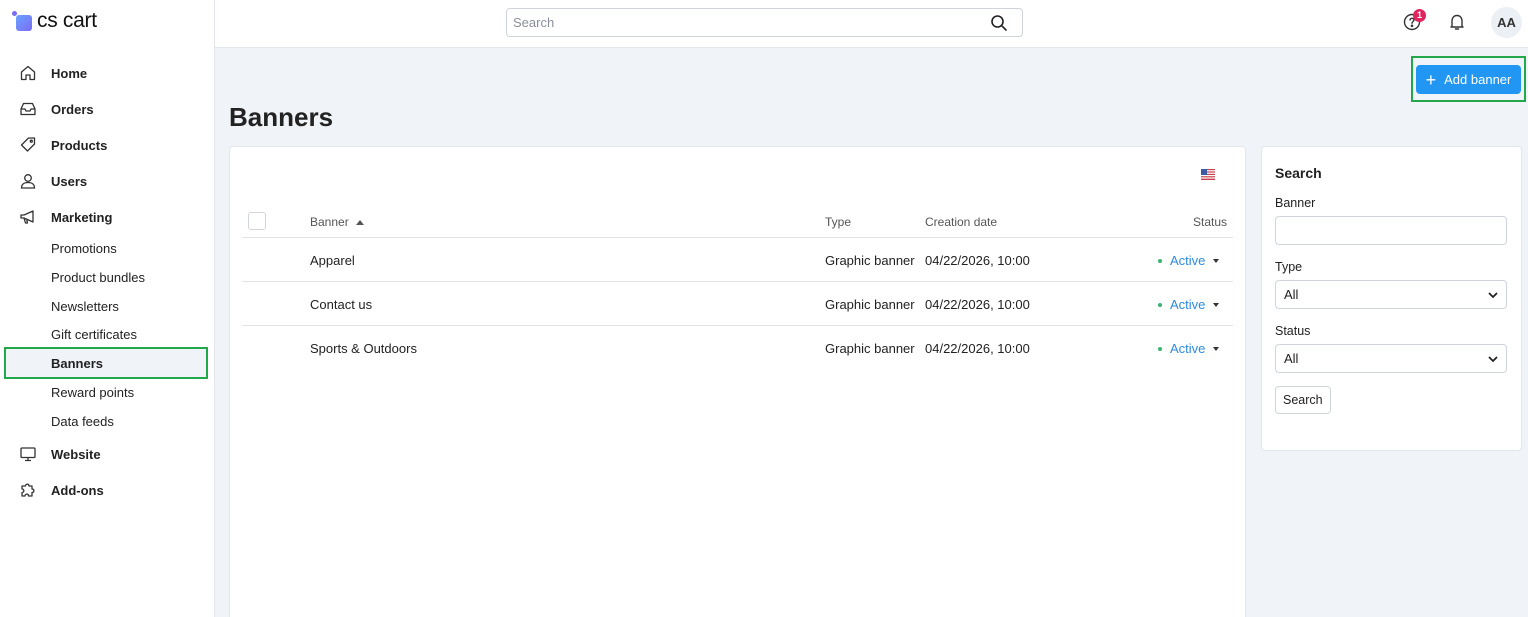 The height and width of the screenshot is (617, 1528). I want to click on bell-icon, so click(1457, 22).